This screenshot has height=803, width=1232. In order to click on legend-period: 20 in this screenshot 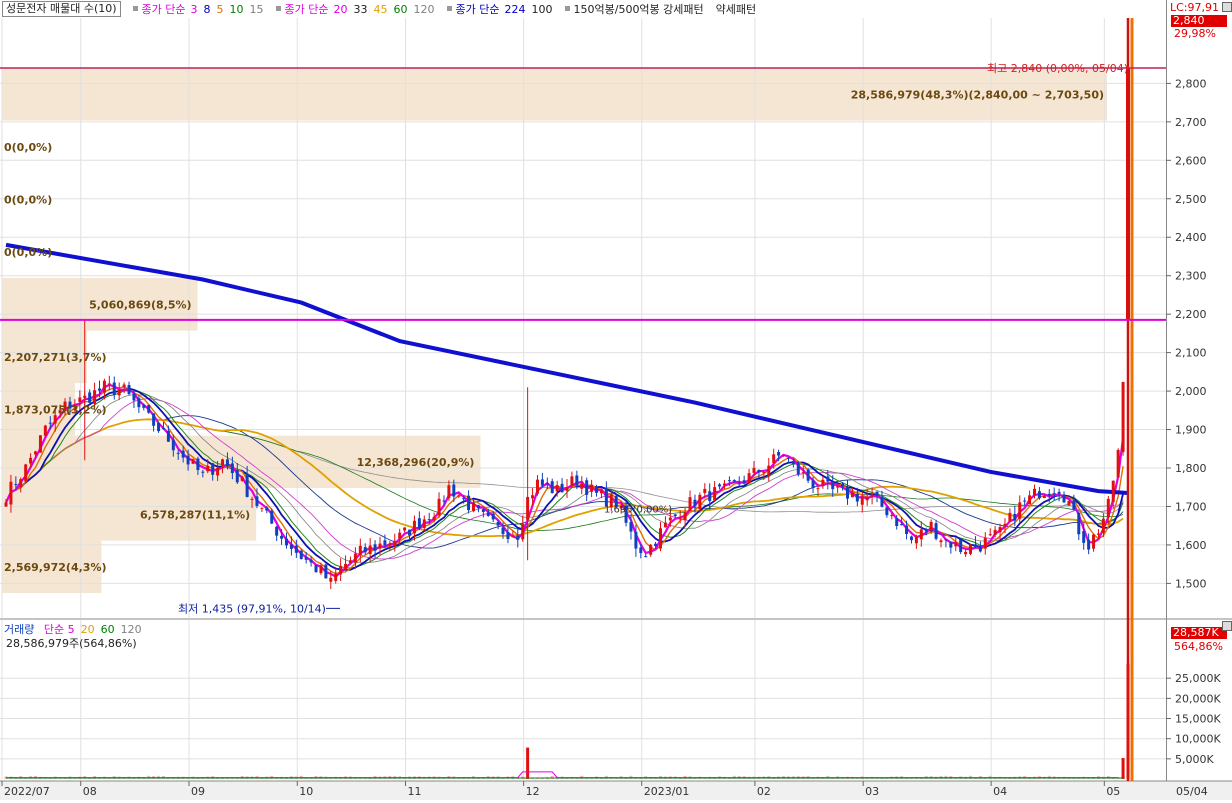, I will do `click(341, 9)`.